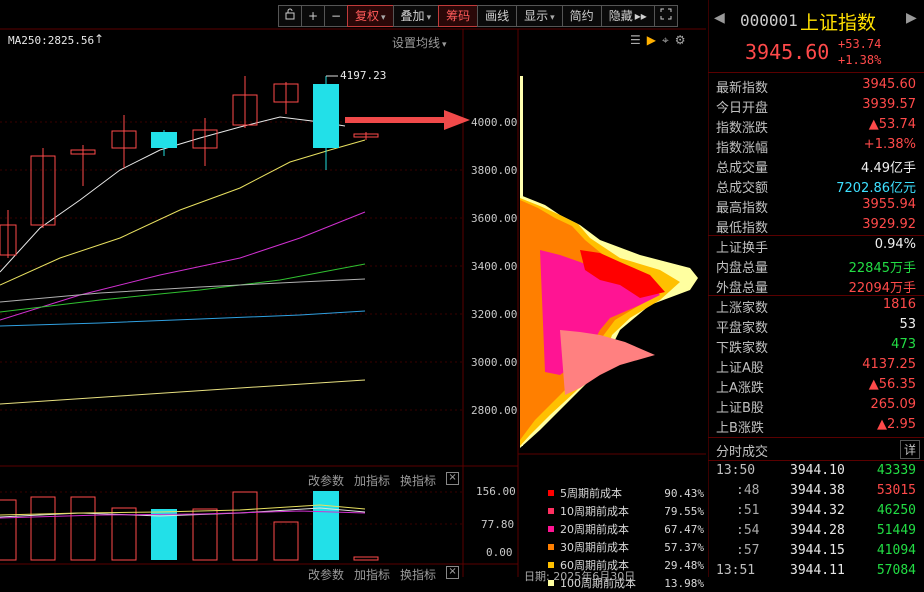 The image size is (924, 592). Describe the element at coordinates (896, 424) in the screenshot. I see `quote-value: ▲2.95` at that location.